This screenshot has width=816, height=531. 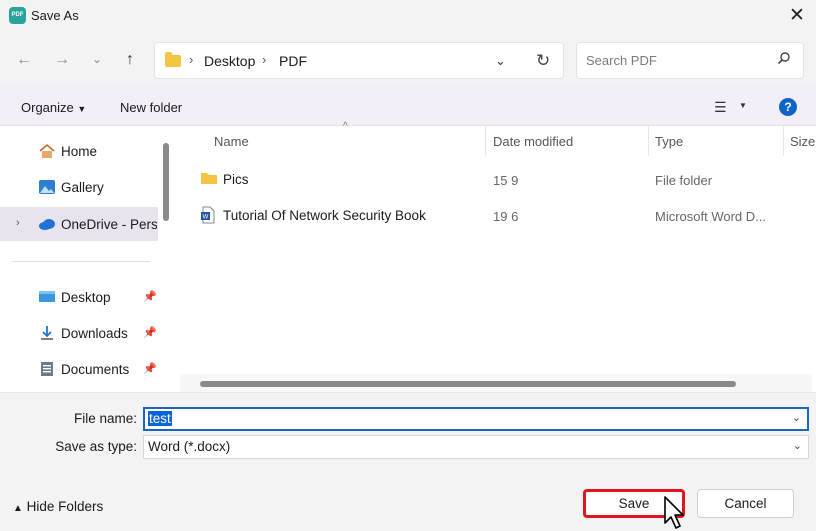 What do you see at coordinates (236, 179) in the screenshot?
I see `file-name: Pics` at bounding box center [236, 179].